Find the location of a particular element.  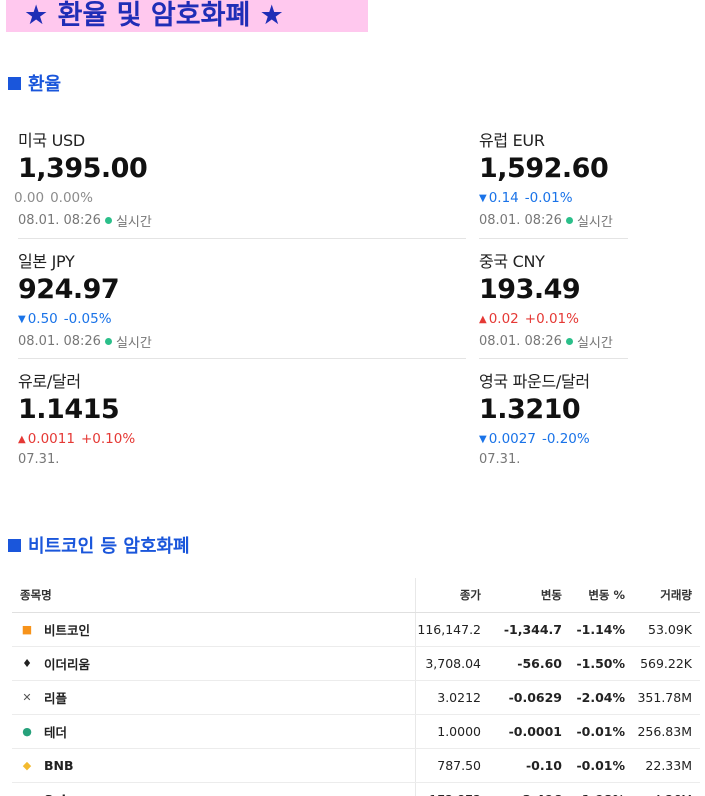

fx-change: 0.00 0.00% is located at coordinates (83, 198).